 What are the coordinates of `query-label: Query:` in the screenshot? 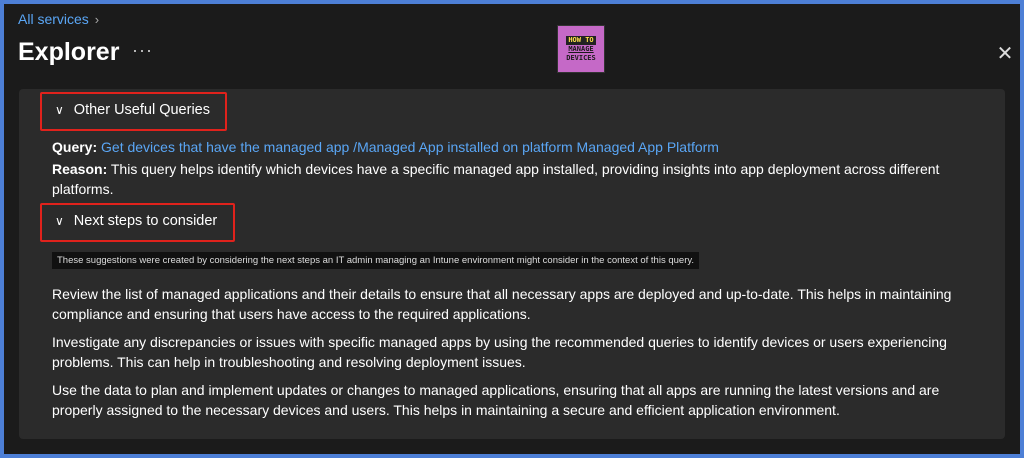 It's located at (75, 147).